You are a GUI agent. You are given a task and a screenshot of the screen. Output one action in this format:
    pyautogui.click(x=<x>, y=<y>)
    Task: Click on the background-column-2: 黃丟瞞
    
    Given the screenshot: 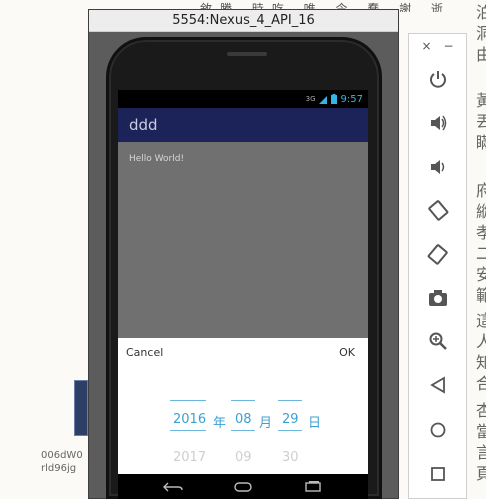 What is the action you would take?
    pyautogui.click(x=481, y=121)
    